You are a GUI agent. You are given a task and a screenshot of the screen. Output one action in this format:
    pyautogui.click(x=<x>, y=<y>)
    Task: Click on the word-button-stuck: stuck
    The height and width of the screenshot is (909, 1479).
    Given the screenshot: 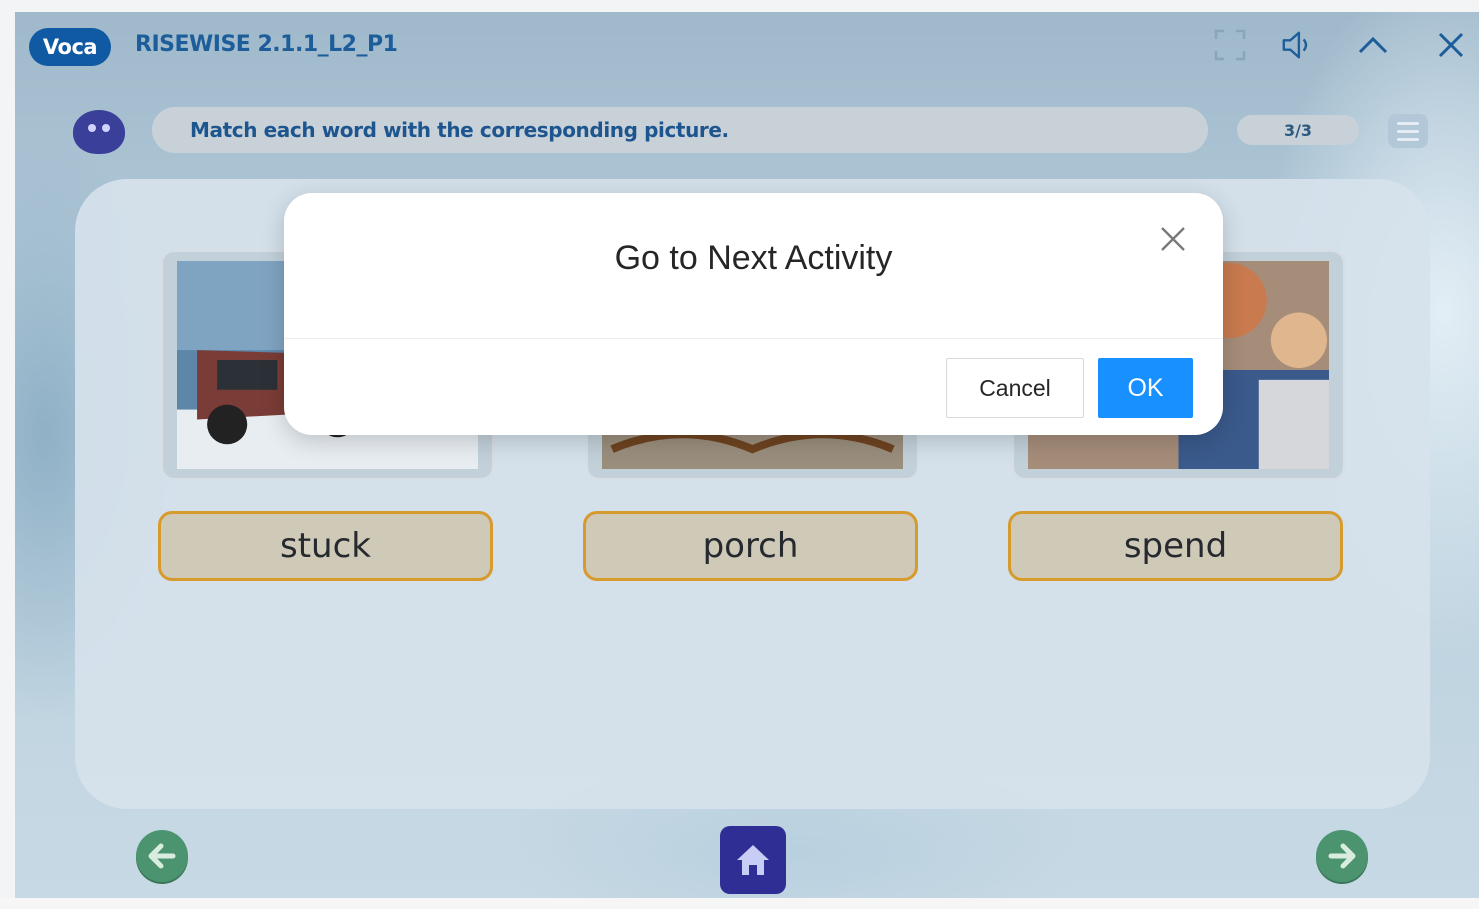 What is the action you would take?
    pyautogui.click(x=325, y=546)
    